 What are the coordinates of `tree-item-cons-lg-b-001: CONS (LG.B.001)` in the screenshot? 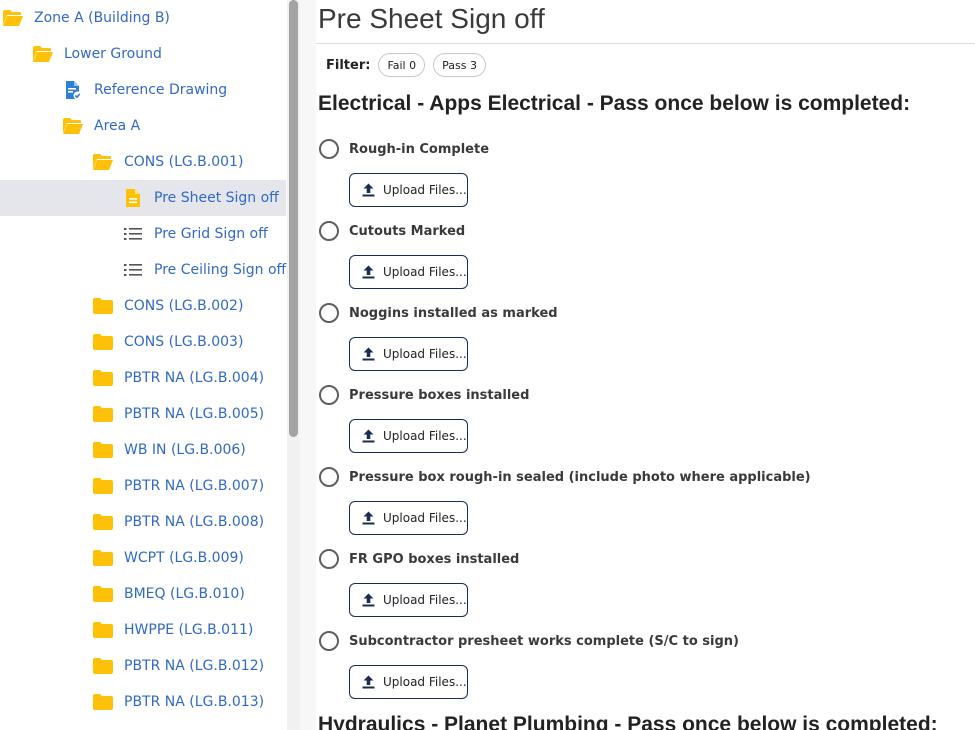 It's located at (143, 162).